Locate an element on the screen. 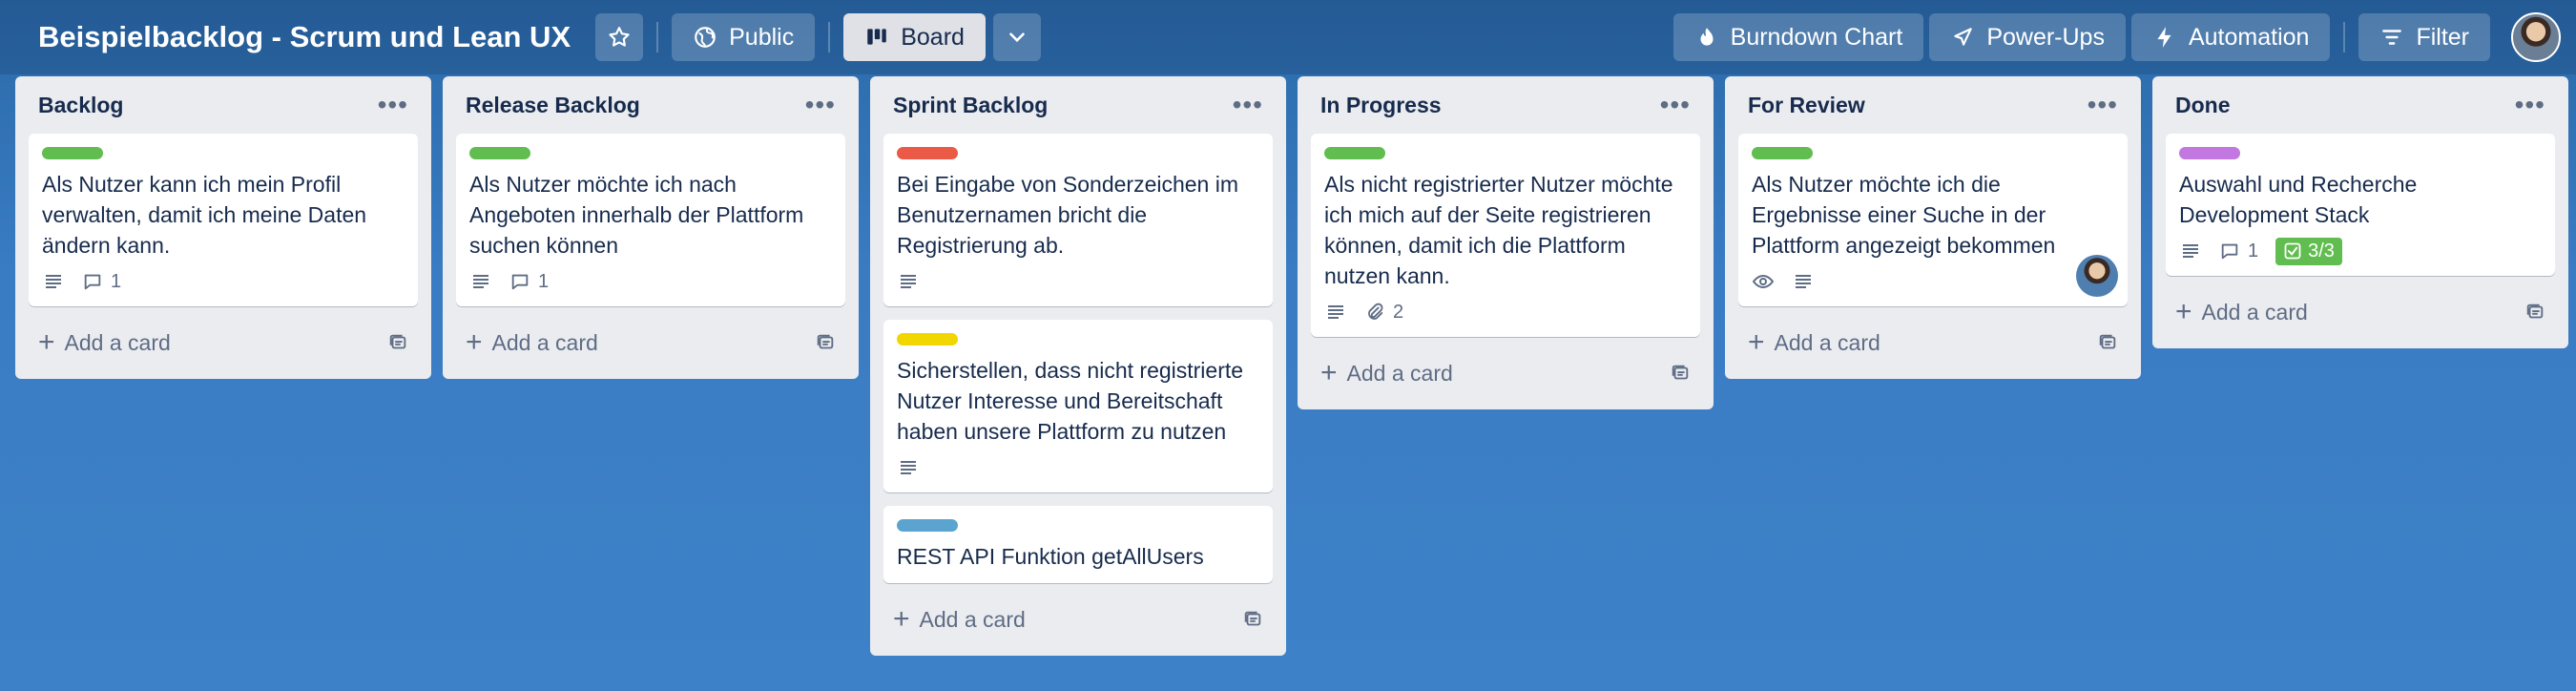 The width and height of the screenshot is (2576, 691). view-switcher-button is located at coordinates (1016, 37).